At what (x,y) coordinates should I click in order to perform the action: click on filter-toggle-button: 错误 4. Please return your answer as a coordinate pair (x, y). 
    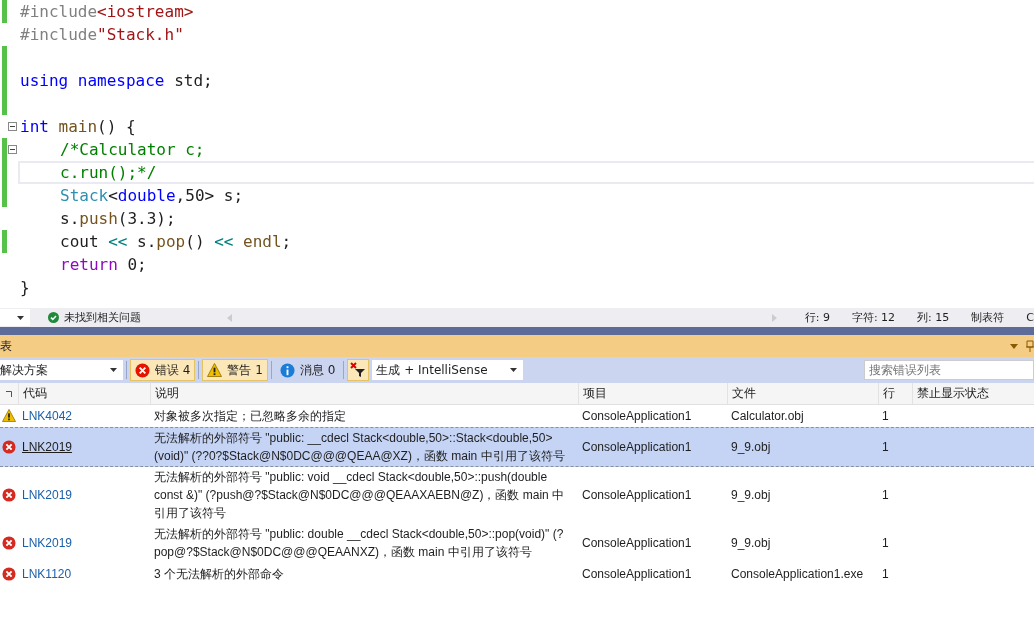
    Looking at the image, I should click on (163, 370).